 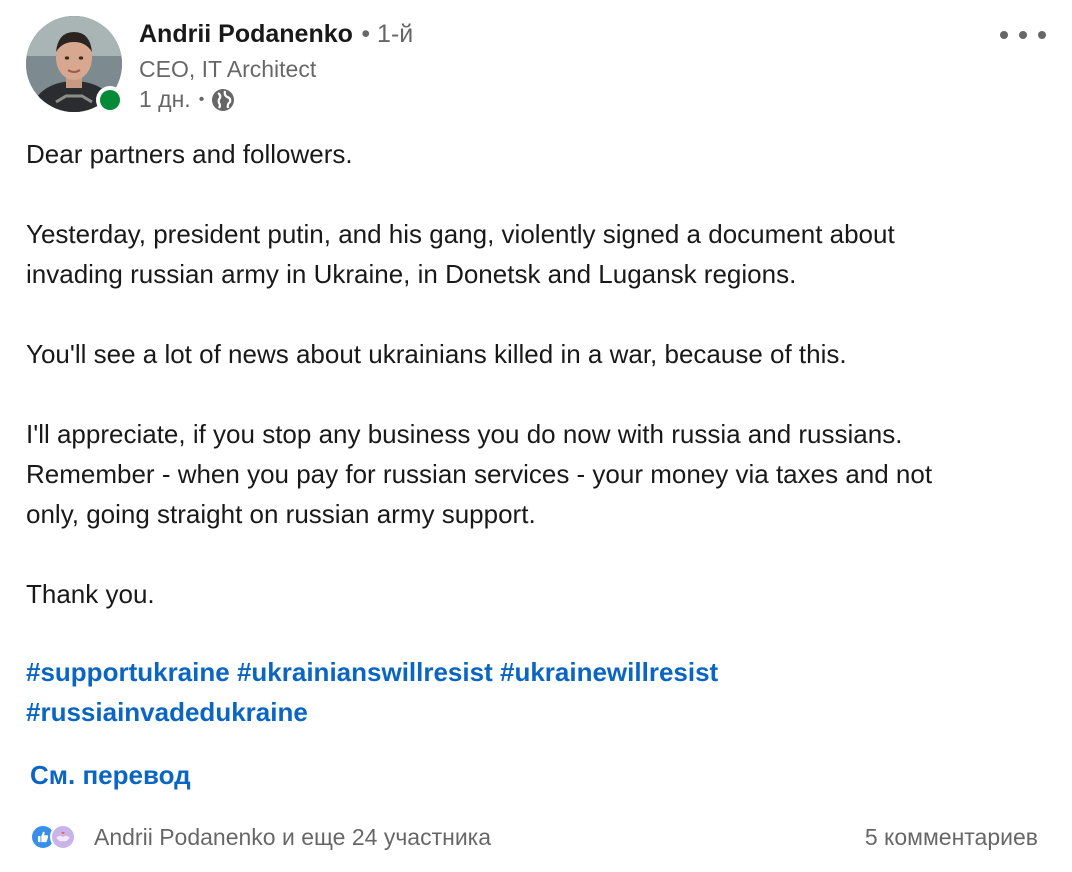 I want to click on text-line: Thank you., so click(x=90, y=594).